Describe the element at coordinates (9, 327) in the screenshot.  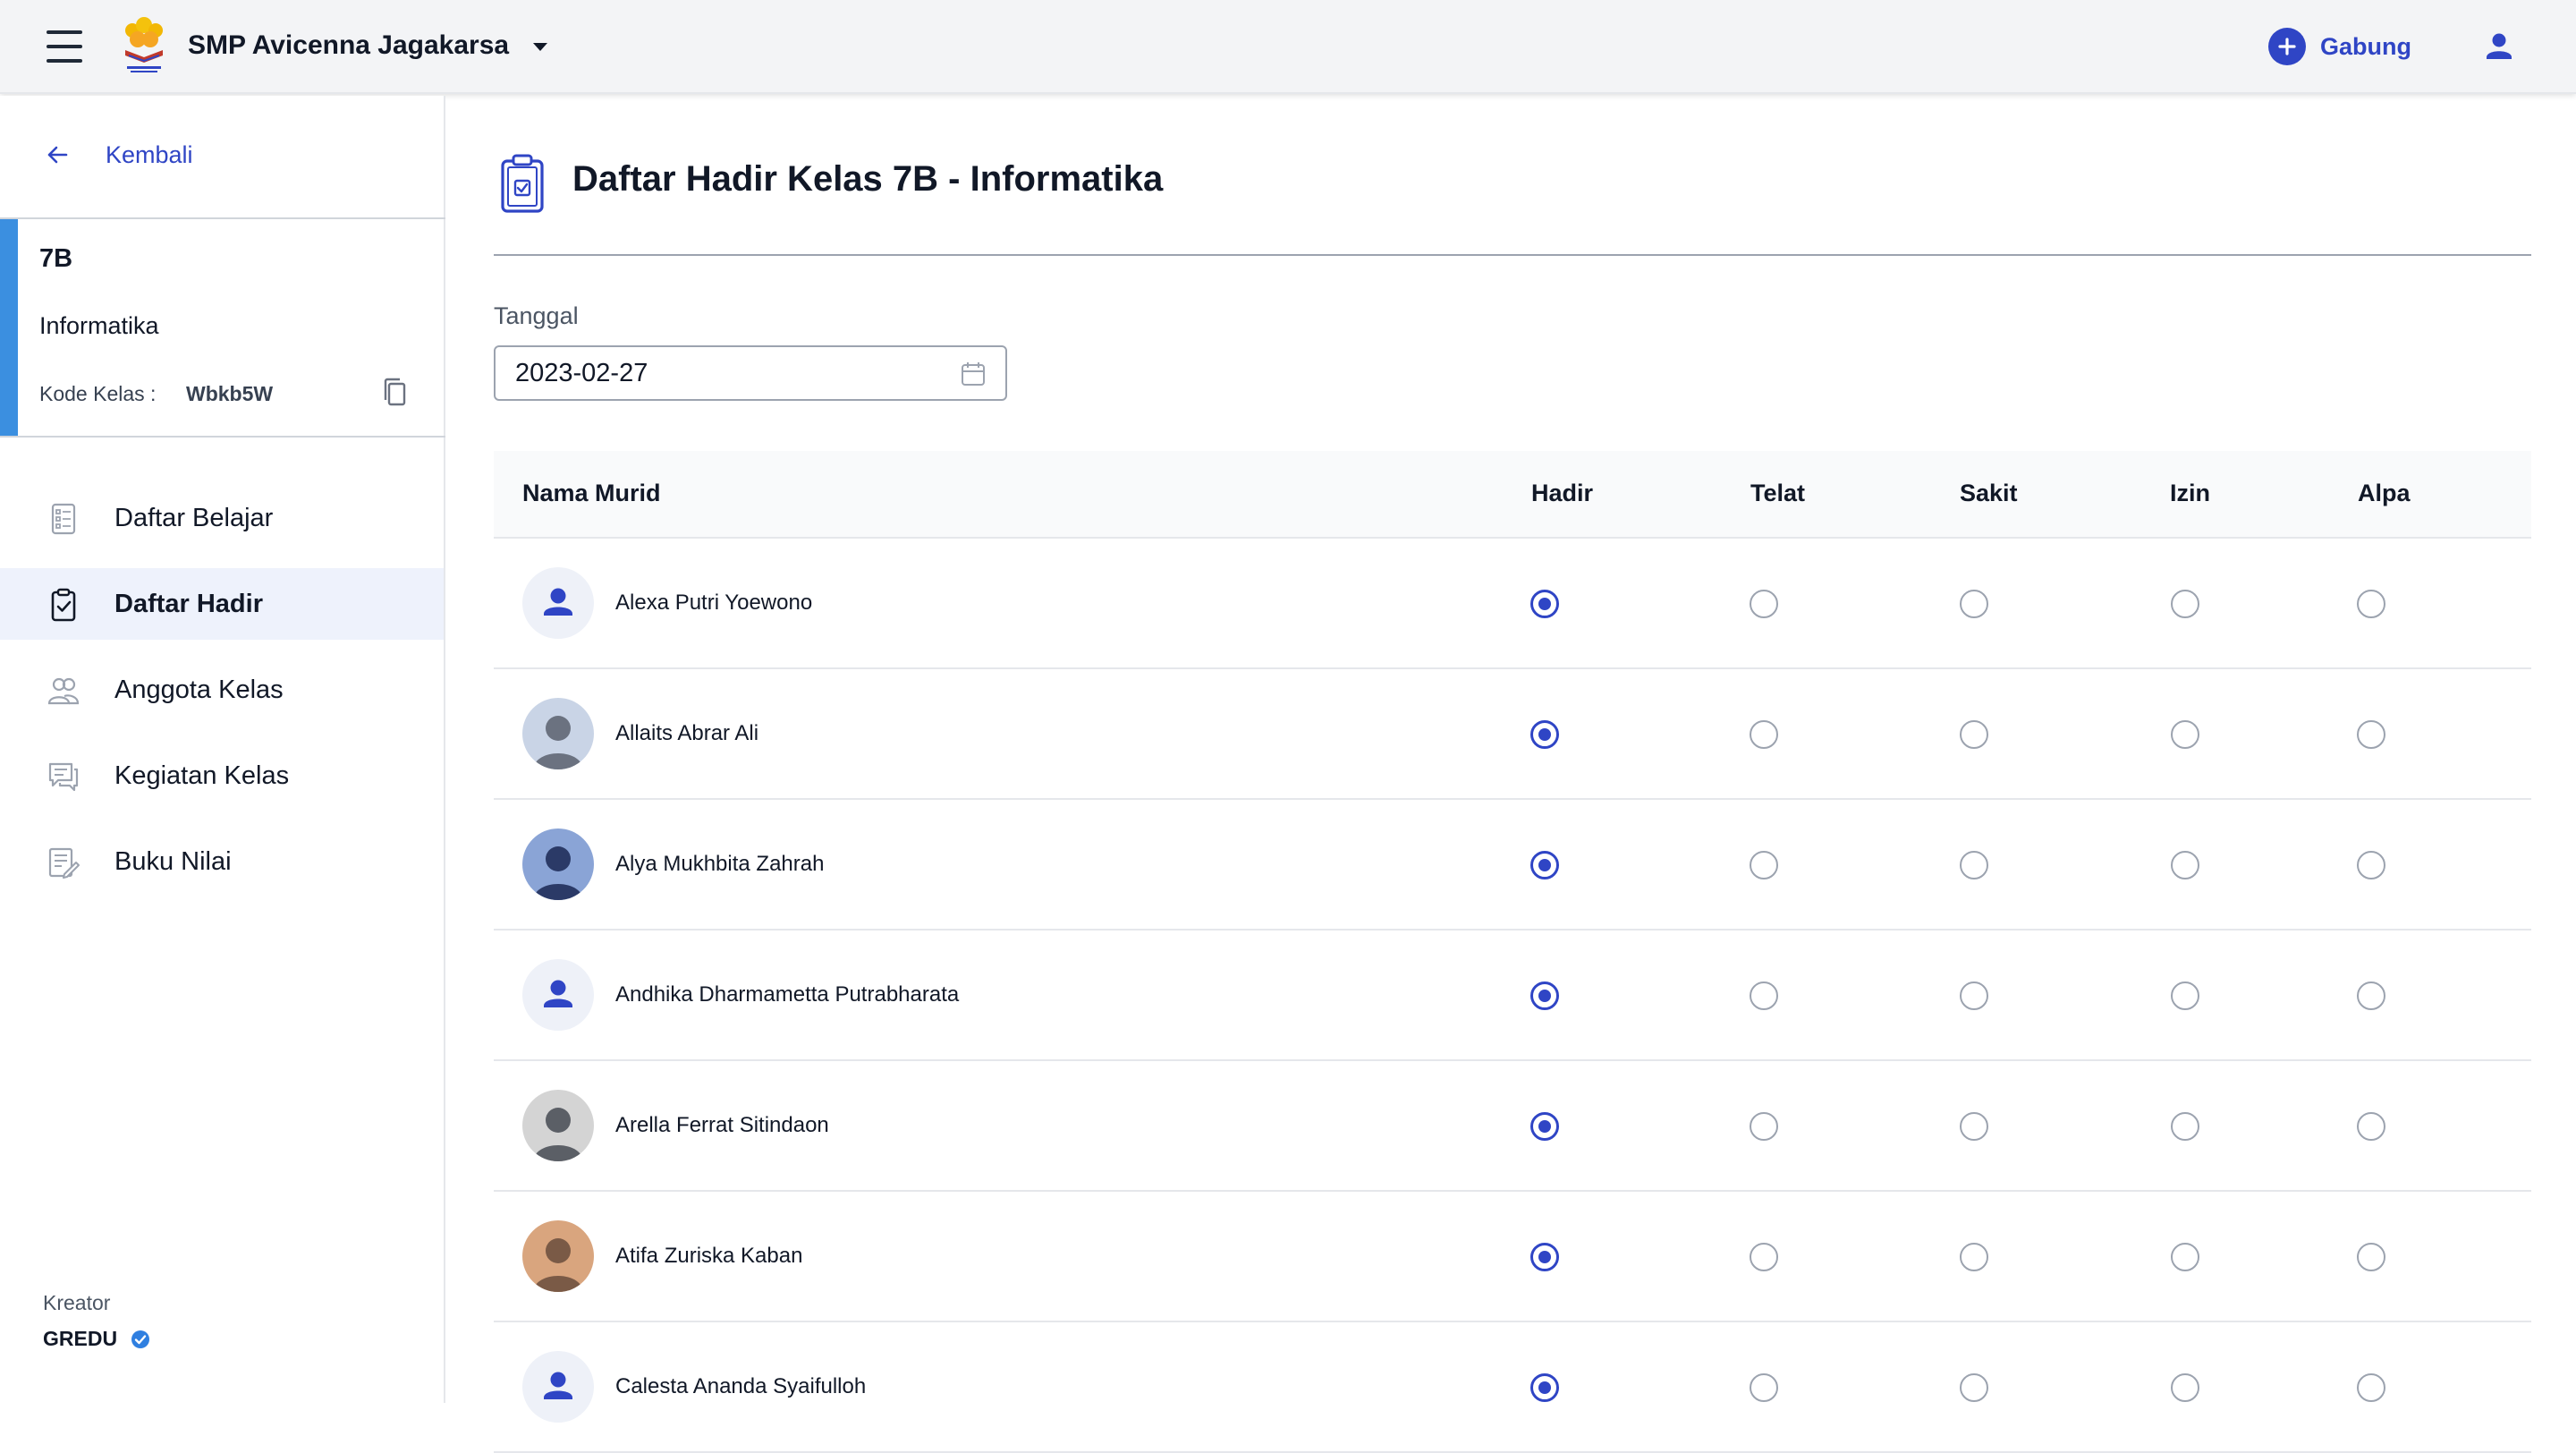
I see `class-card-accent` at that location.